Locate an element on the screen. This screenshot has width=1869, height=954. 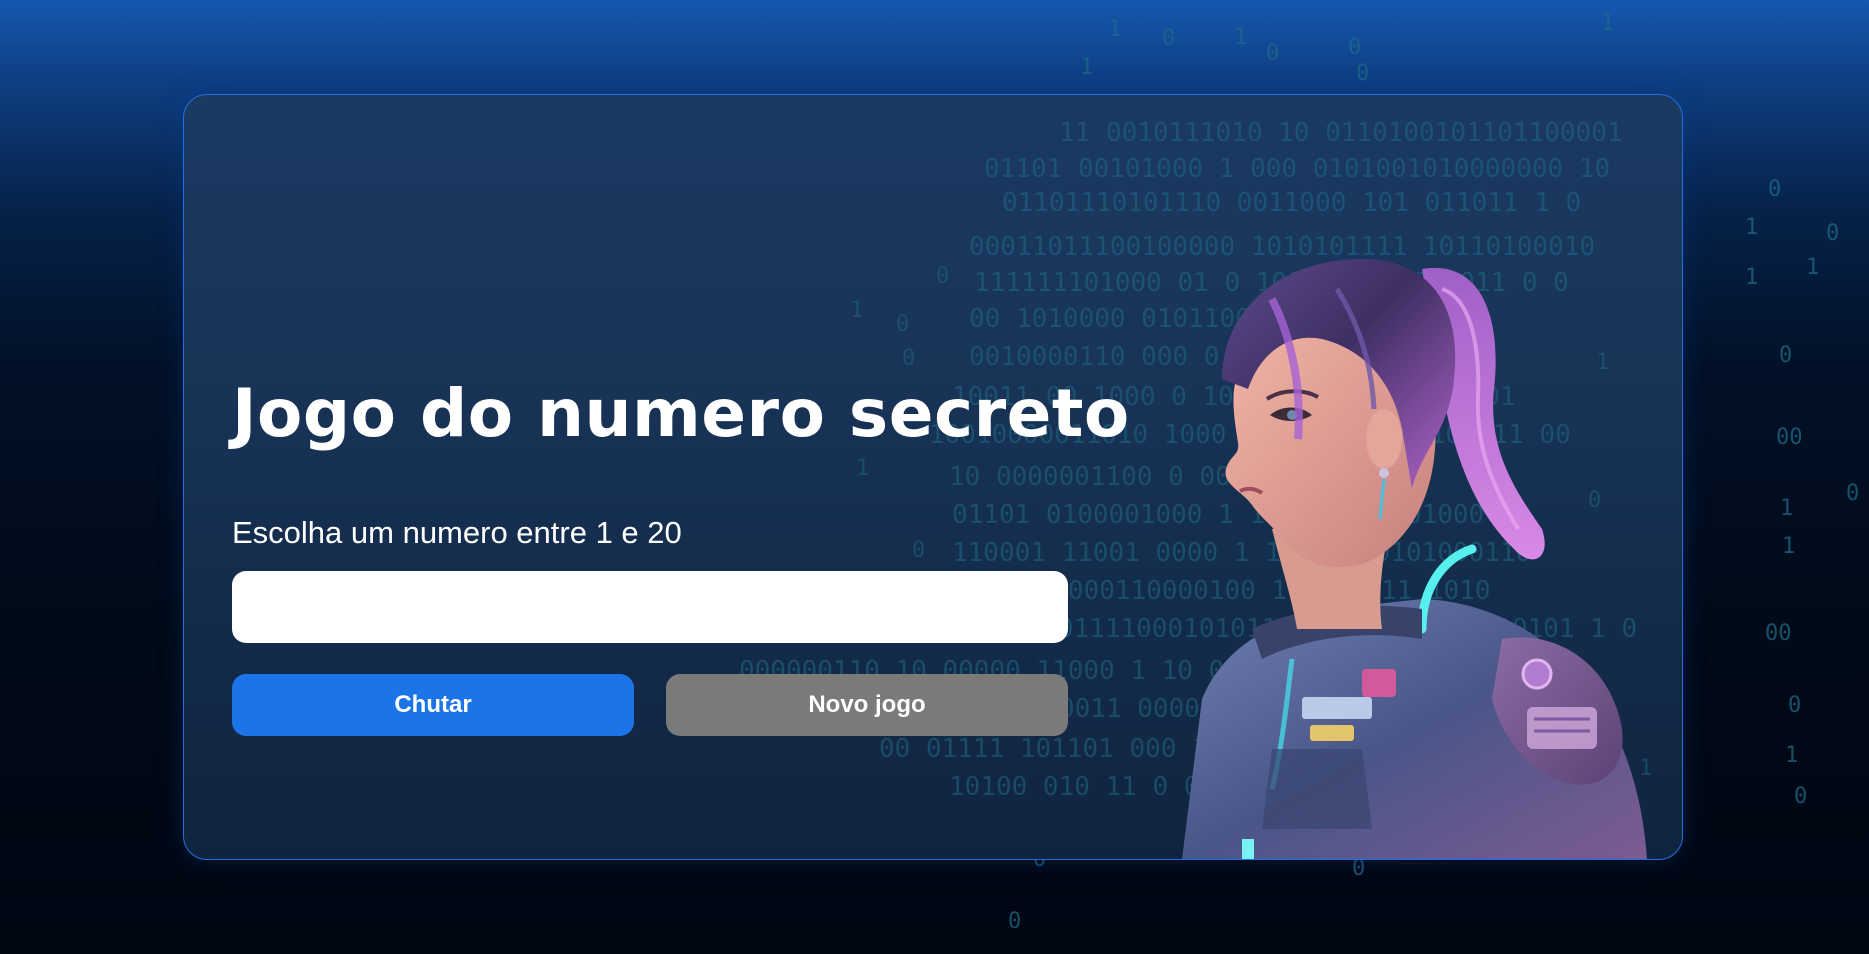
svg-text:11 0010111010 10 0110100101101: 11 0010111010 10 0110100101101100001 is located at coordinates (1341, 133).